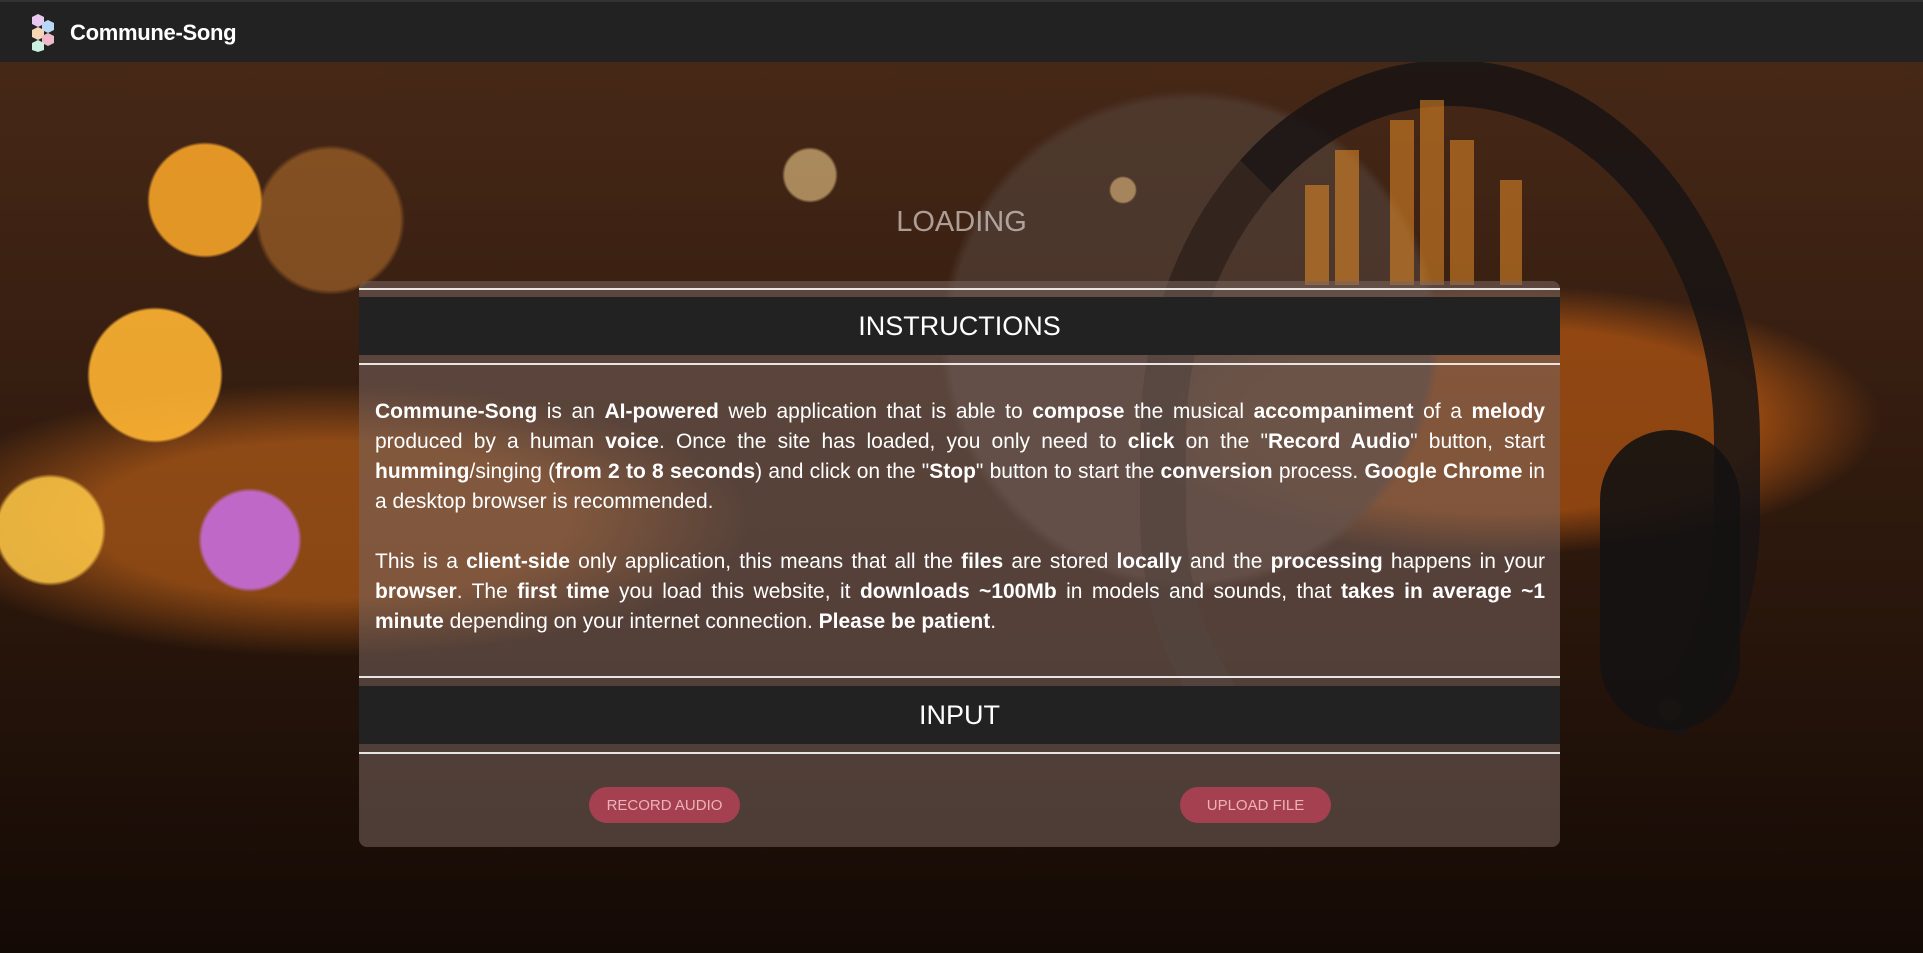 Image resolution: width=1923 pixels, height=953 pixels. Describe the element at coordinates (1670, 580) in the screenshot. I see `headphone-earcup` at that location.